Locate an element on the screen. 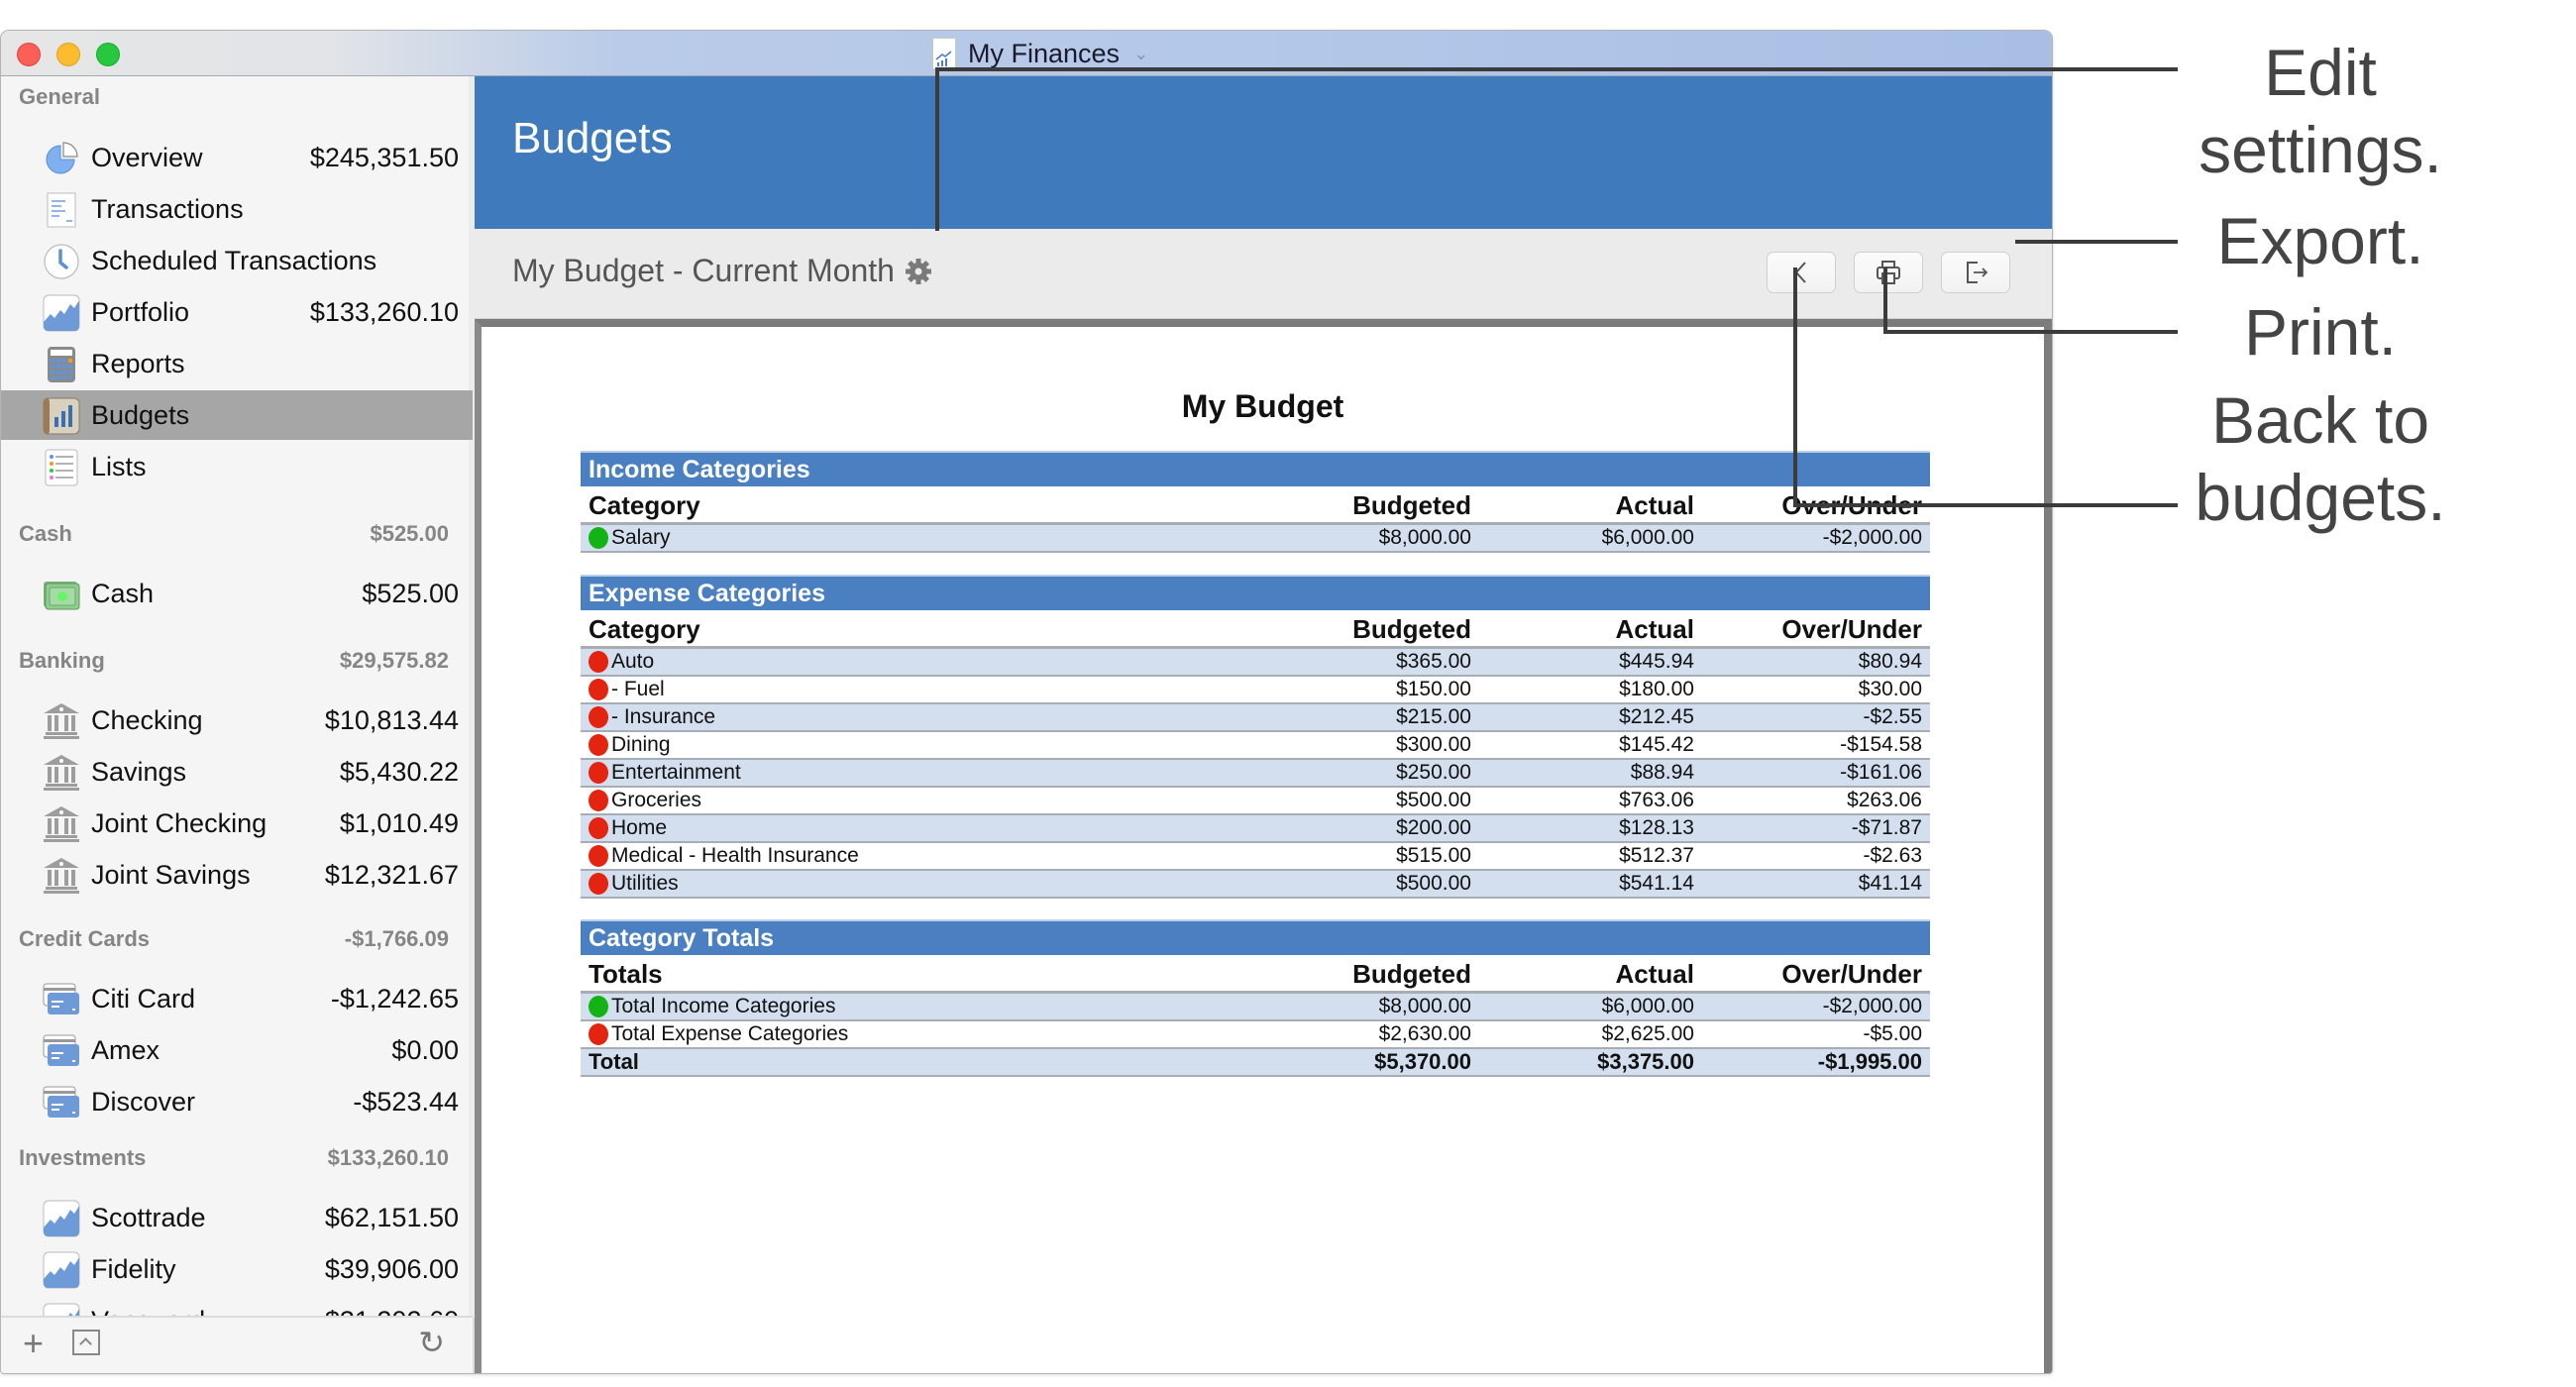  sidebar-item-reports: Reports is located at coordinates (237, 363).